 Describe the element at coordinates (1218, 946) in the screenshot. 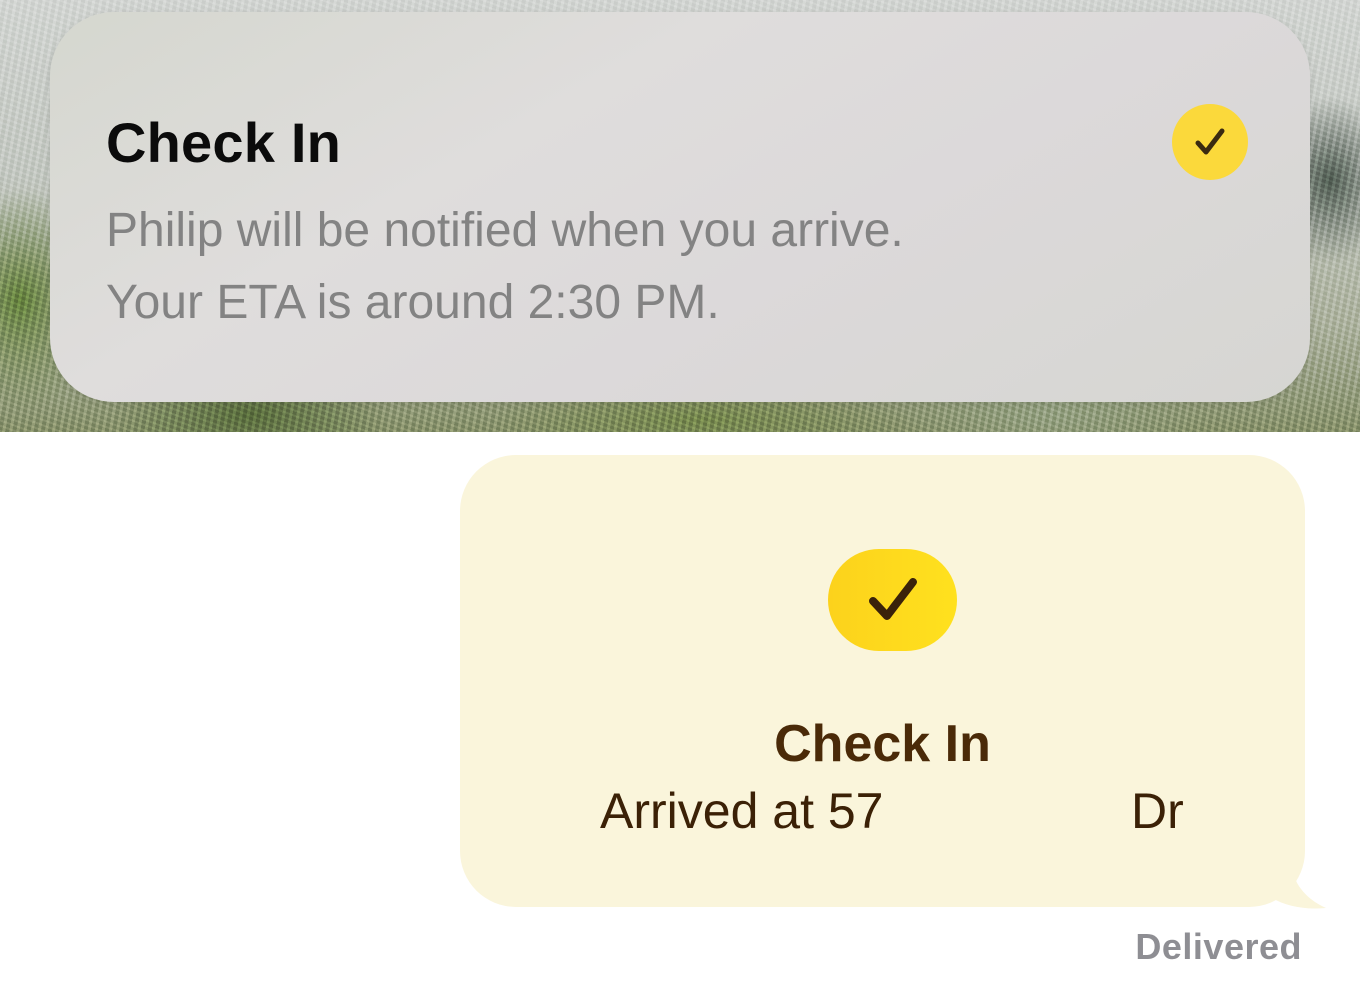

I see `delivery-status: Delivered` at that location.